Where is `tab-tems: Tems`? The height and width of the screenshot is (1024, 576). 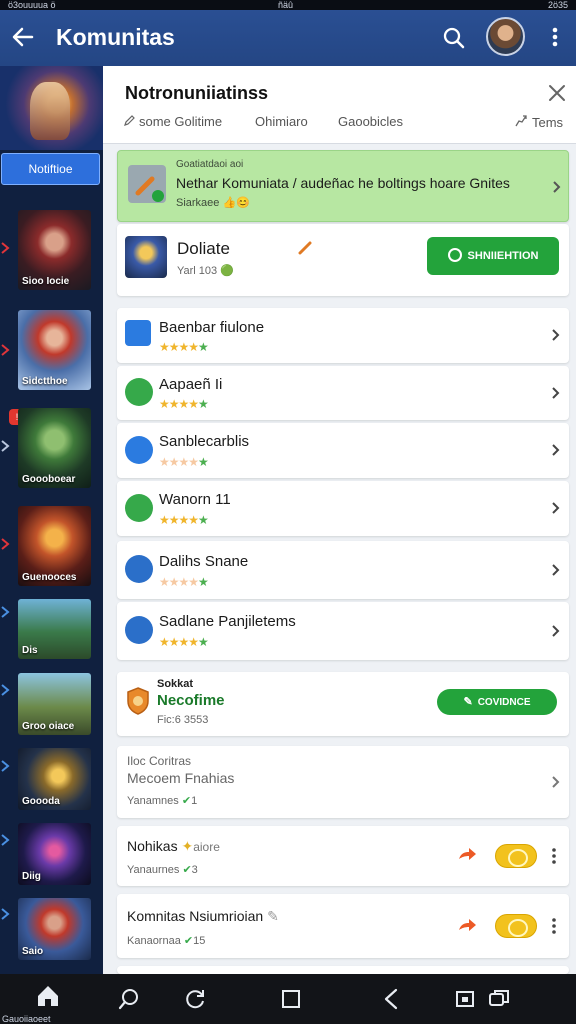 tab-tems: Tems is located at coordinates (538, 122).